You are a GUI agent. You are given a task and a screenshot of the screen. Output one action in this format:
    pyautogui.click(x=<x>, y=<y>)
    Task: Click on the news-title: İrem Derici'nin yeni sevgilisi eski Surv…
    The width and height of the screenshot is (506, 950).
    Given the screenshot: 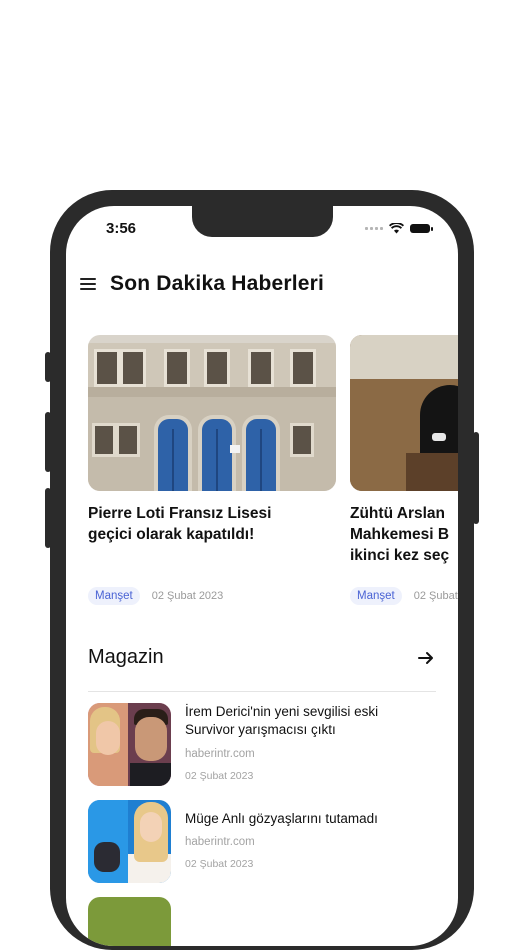 What is the action you would take?
    pyautogui.click(x=307, y=721)
    